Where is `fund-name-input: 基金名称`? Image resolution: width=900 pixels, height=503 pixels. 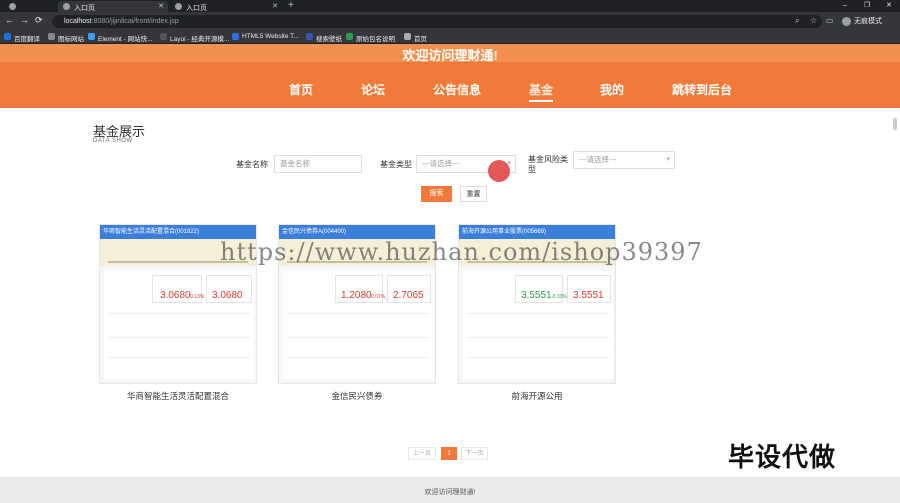
fund-name-input: 基金名称 is located at coordinates (318, 164).